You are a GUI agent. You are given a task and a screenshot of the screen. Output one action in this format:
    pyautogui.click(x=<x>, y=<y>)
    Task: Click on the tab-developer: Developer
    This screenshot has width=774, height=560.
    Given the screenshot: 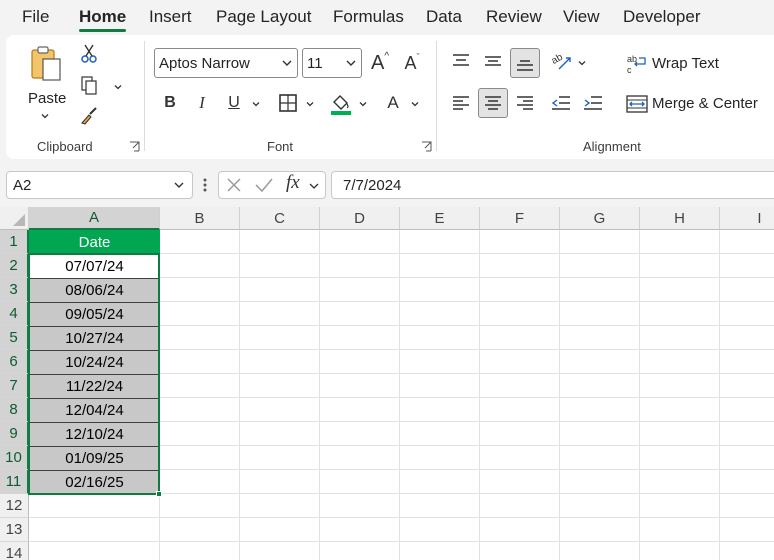 What is the action you would take?
    pyautogui.click(x=662, y=17)
    